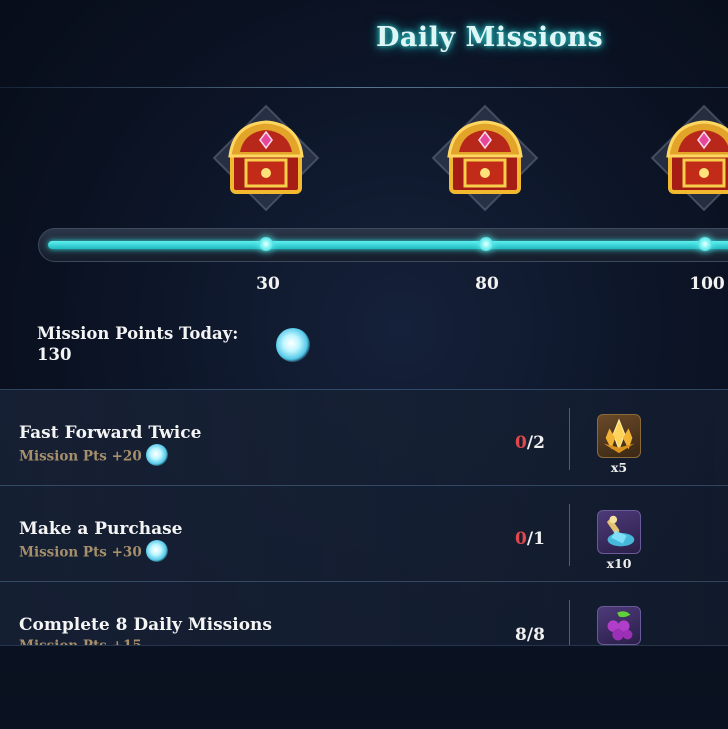  I want to click on mission-pts-text: Mission Pts +20, so click(80, 456).